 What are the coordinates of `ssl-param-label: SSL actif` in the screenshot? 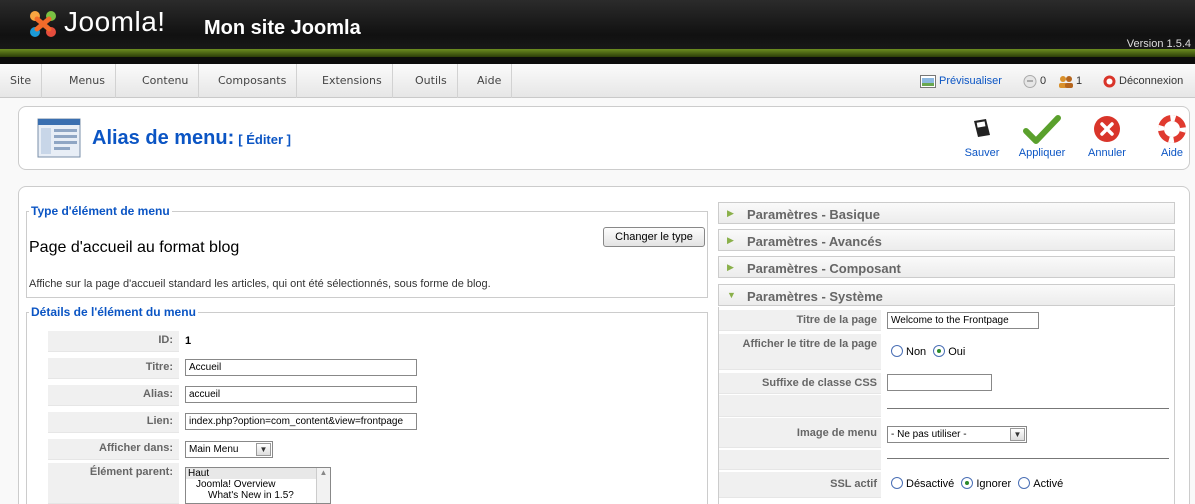 It's located at (800, 485).